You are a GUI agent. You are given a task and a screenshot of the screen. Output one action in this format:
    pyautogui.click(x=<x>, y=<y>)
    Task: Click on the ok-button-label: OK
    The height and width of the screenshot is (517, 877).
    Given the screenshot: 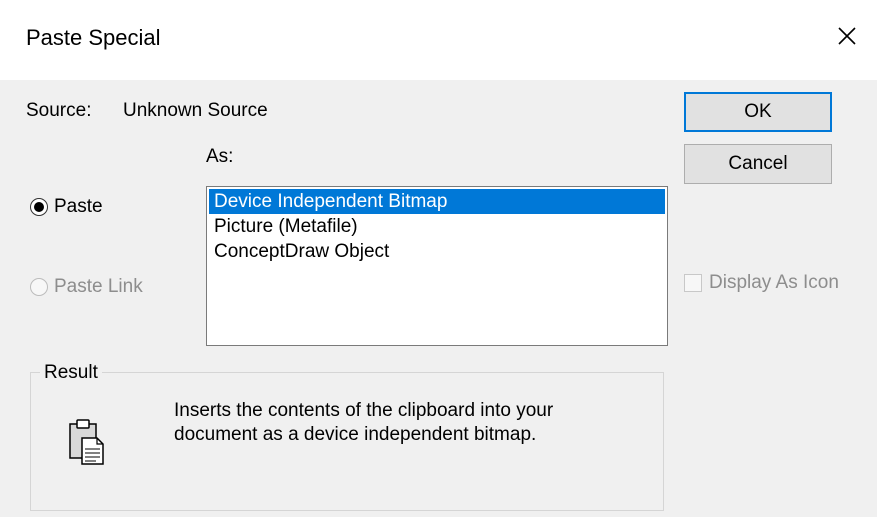 What is the action you would take?
    pyautogui.click(x=758, y=111)
    